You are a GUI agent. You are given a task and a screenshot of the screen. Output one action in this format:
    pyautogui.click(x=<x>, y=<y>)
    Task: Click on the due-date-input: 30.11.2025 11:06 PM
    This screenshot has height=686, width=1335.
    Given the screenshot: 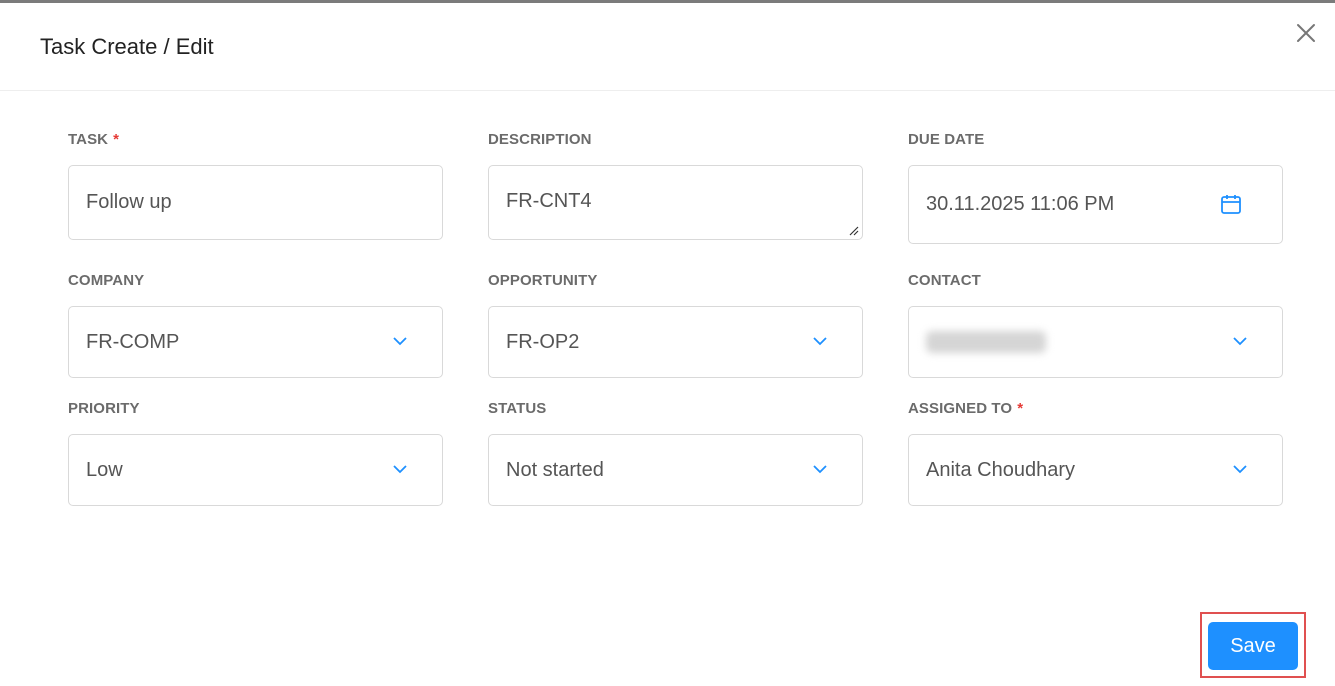 What is the action you would take?
    pyautogui.click(x=1095, y=204)
    